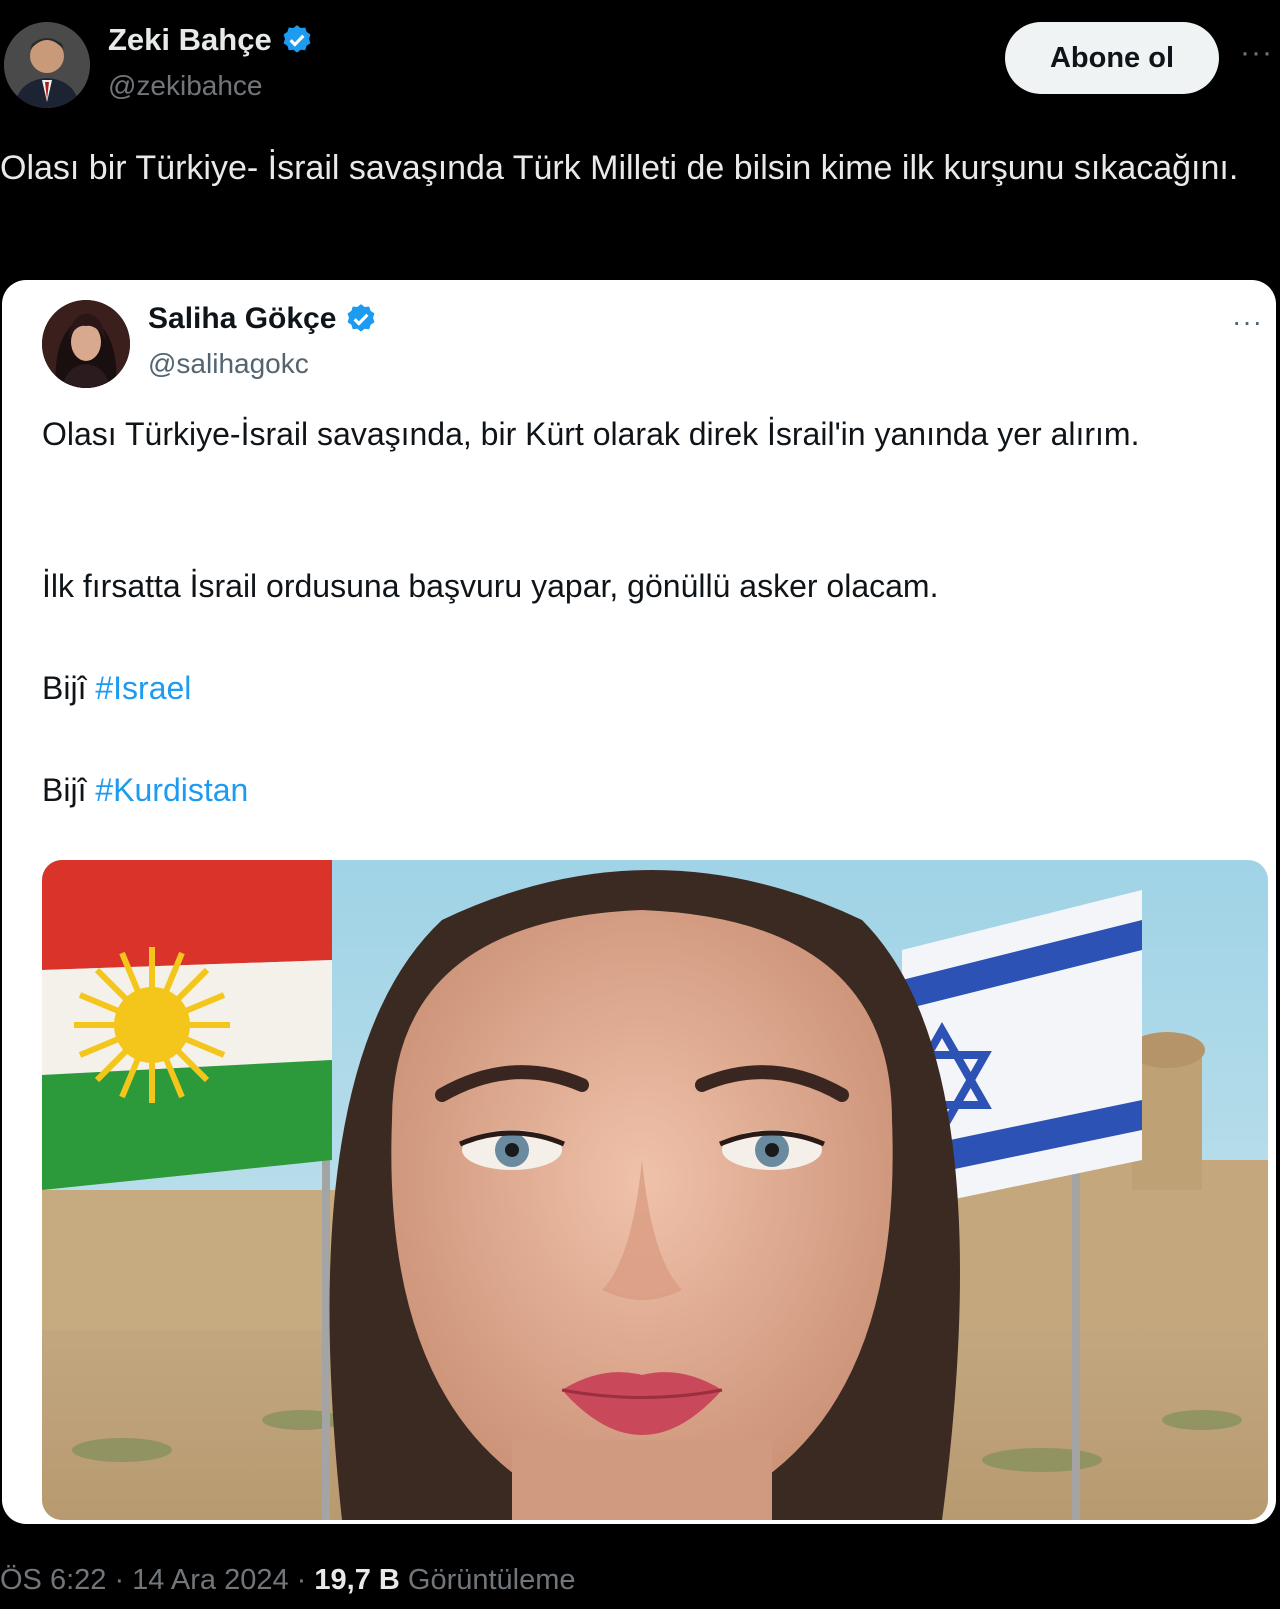  I want to click on quoted-author-avatar, so click(86, 344).